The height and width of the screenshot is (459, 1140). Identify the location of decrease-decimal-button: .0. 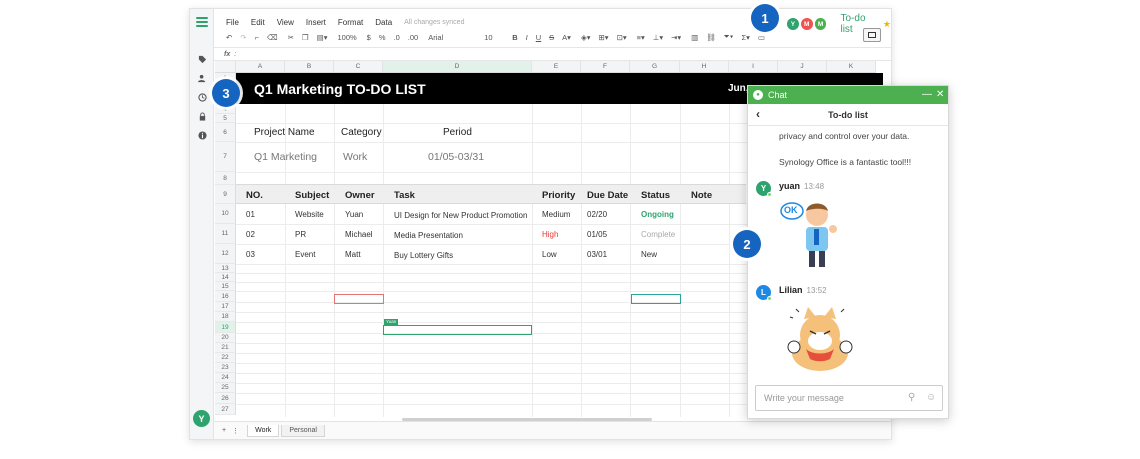
(397, 37).